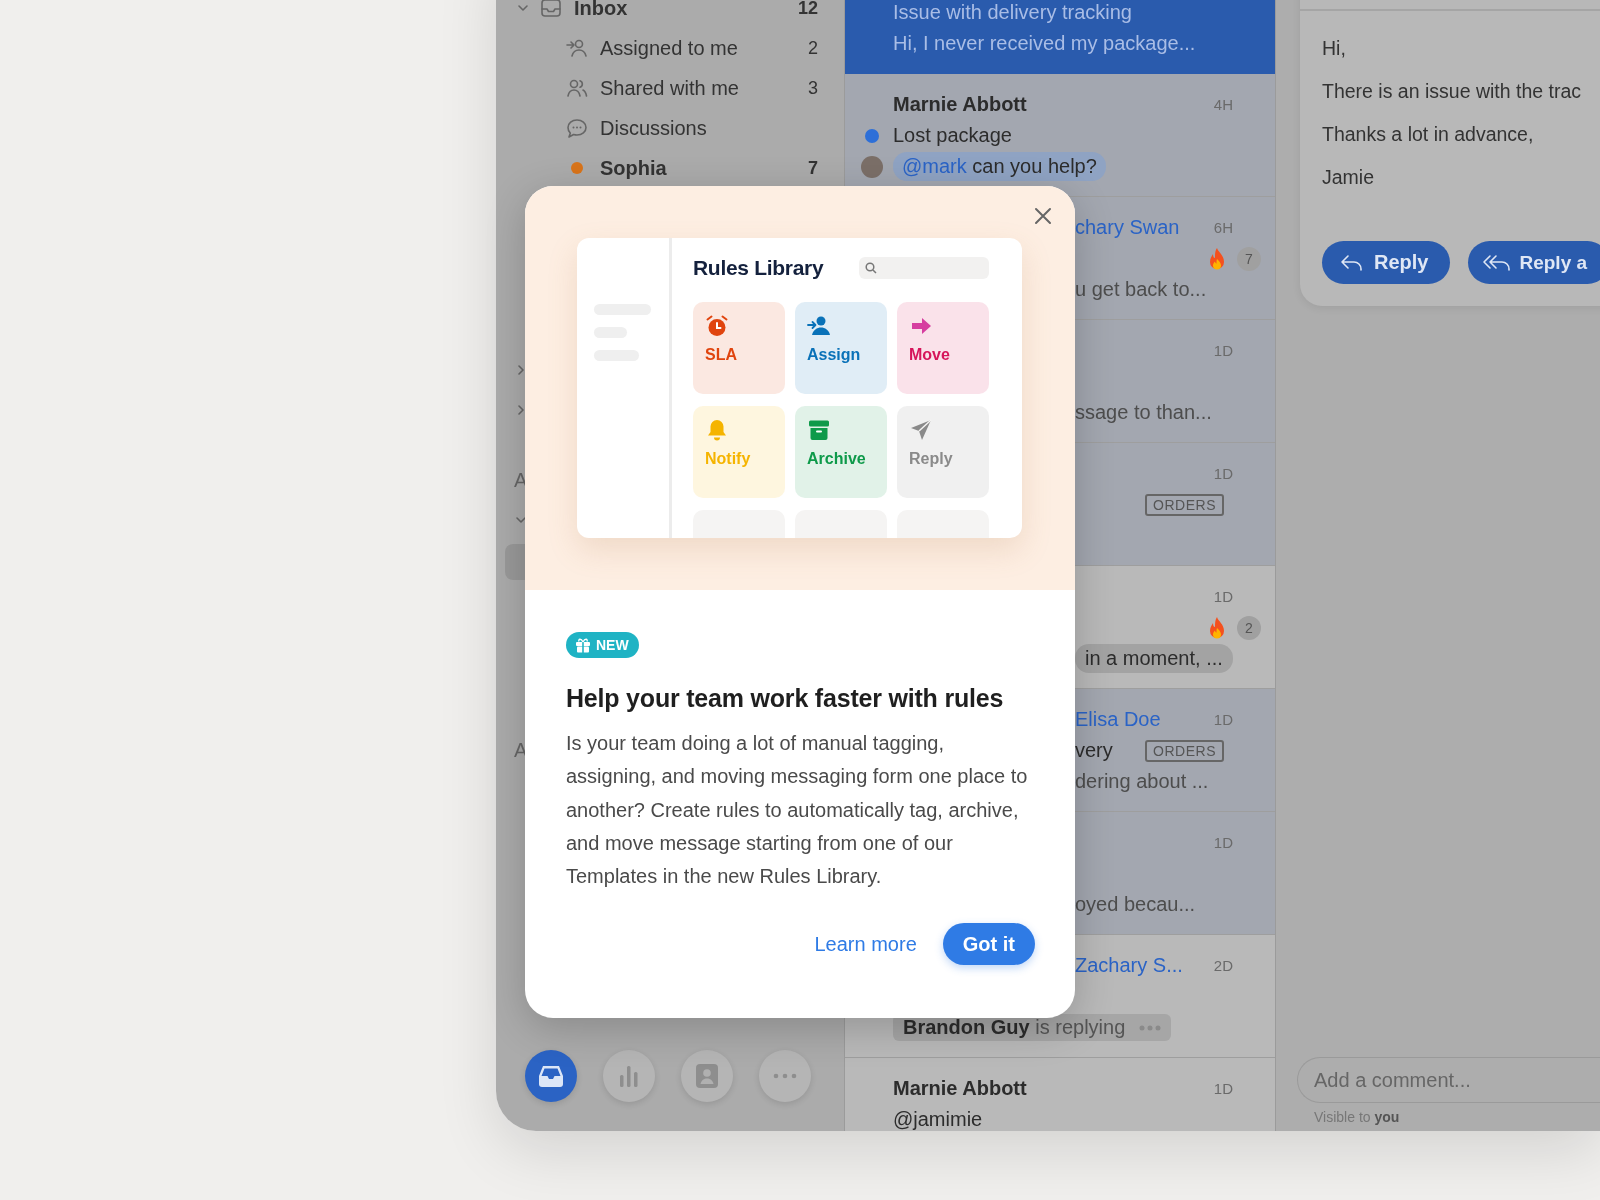 This screenshot has width=1600, height=1200. What do you see at coordinates (1094, 750) in the screenshot?
I see `subject-text: very` at bounding box center [1094, 750].